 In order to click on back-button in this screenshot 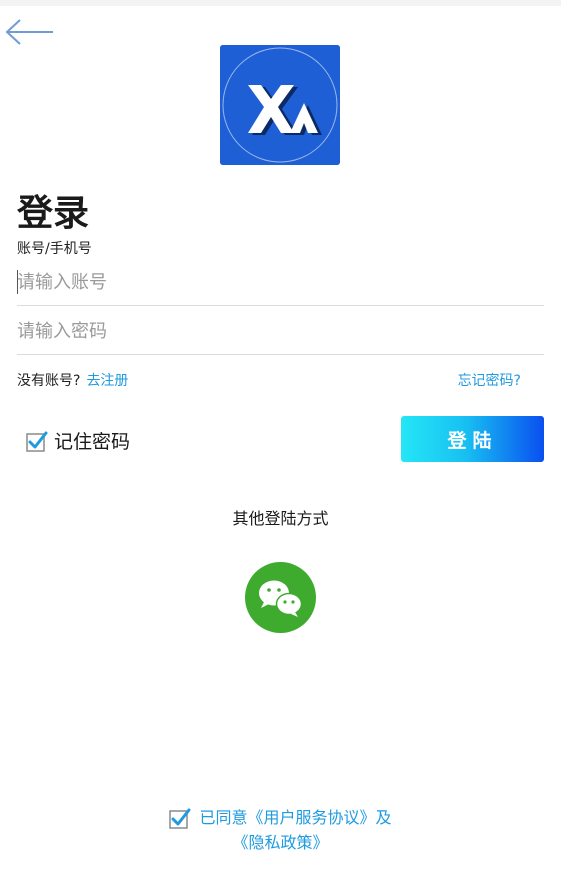, I will do `click(30, 32)`.